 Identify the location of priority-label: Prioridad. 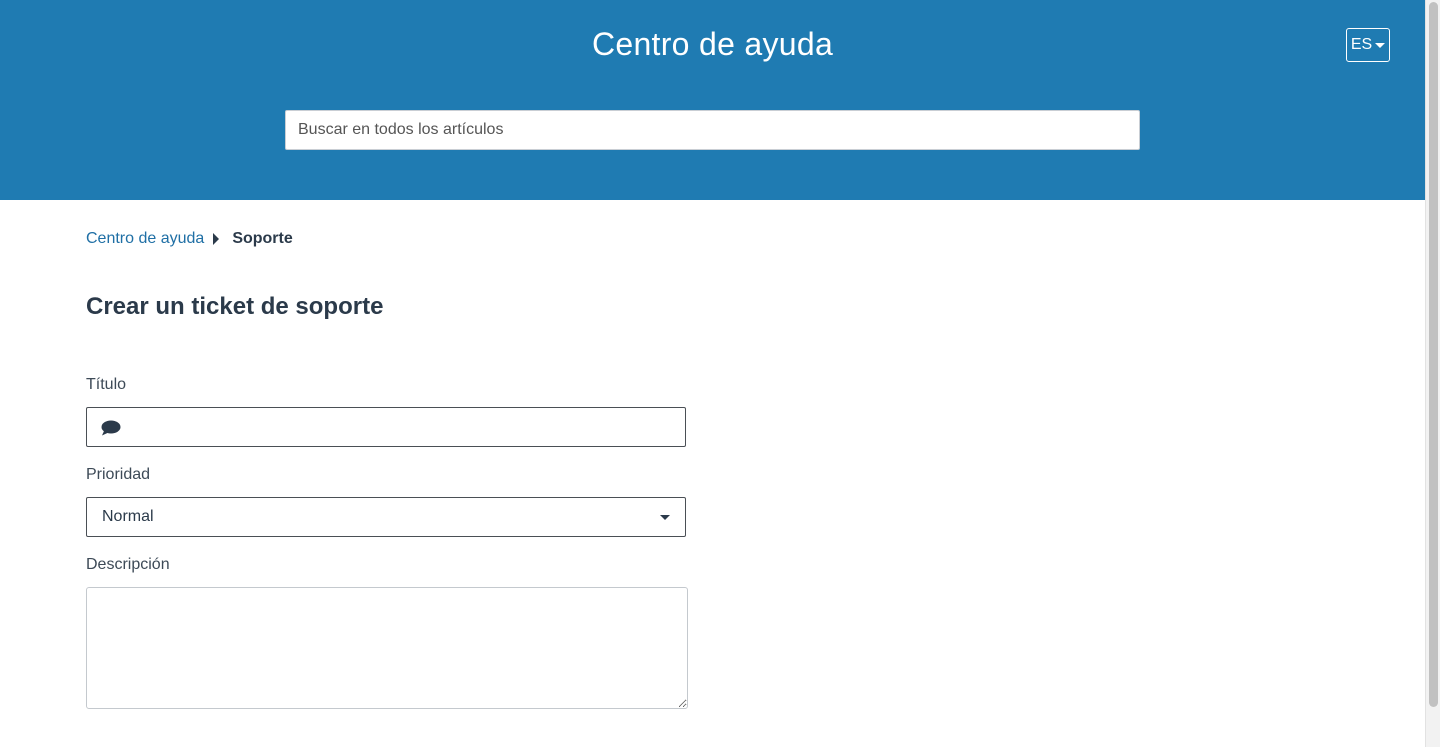
(118, 474).